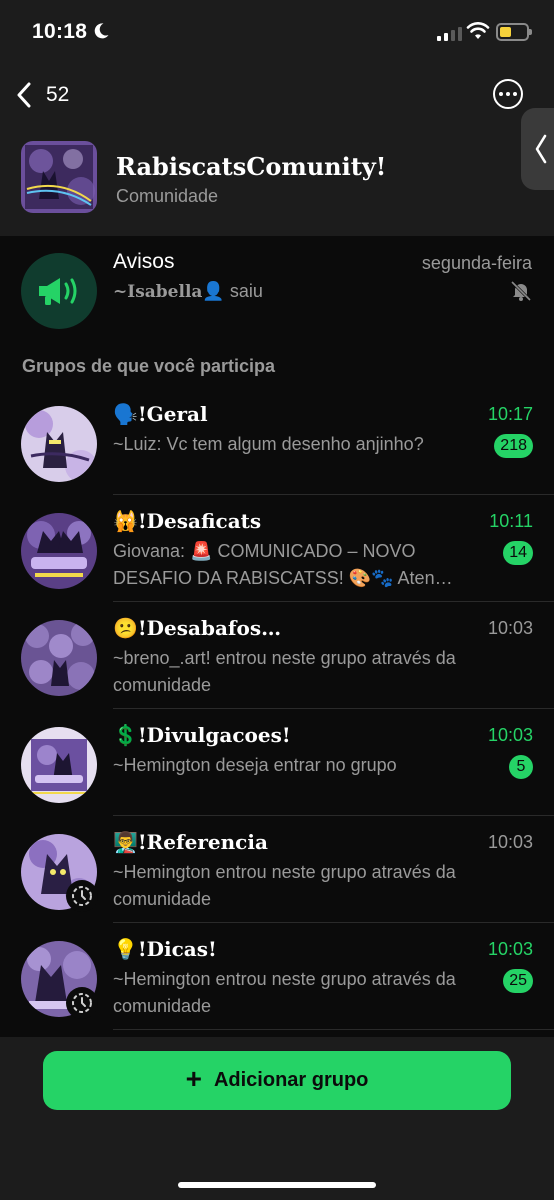  Describe the element at coordinates (167, 196) in the screenshot. I see `community-subtitle: Comunidade` at that location.